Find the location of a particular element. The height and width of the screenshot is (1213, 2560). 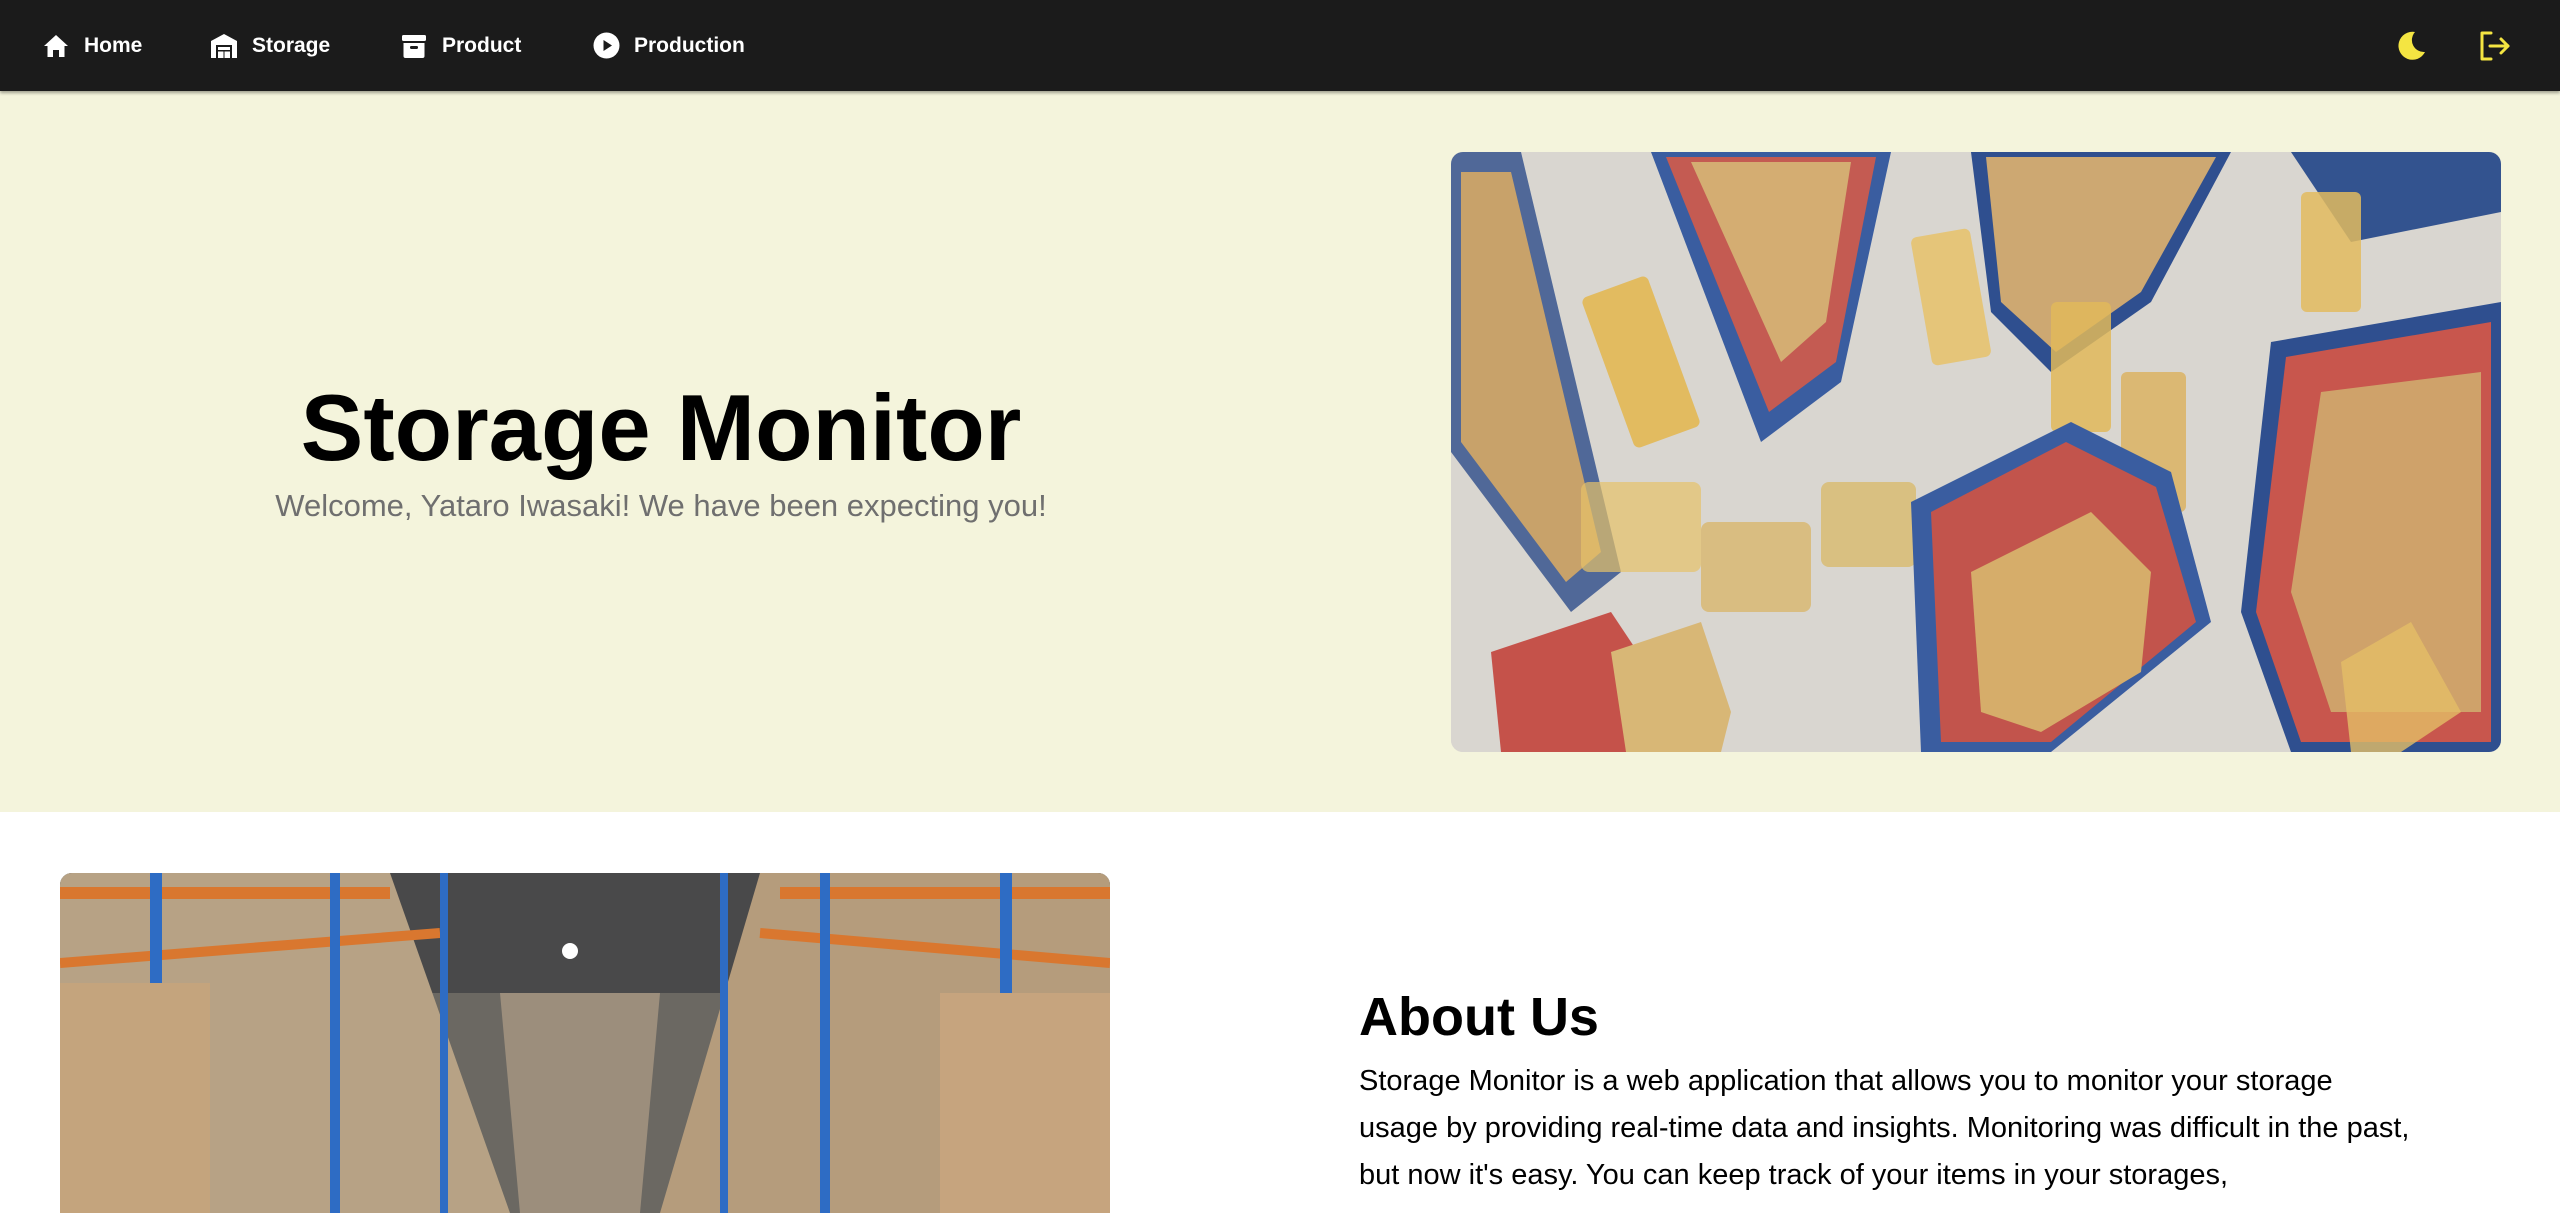

nav-product: Product is located at coordinates (460, 45).